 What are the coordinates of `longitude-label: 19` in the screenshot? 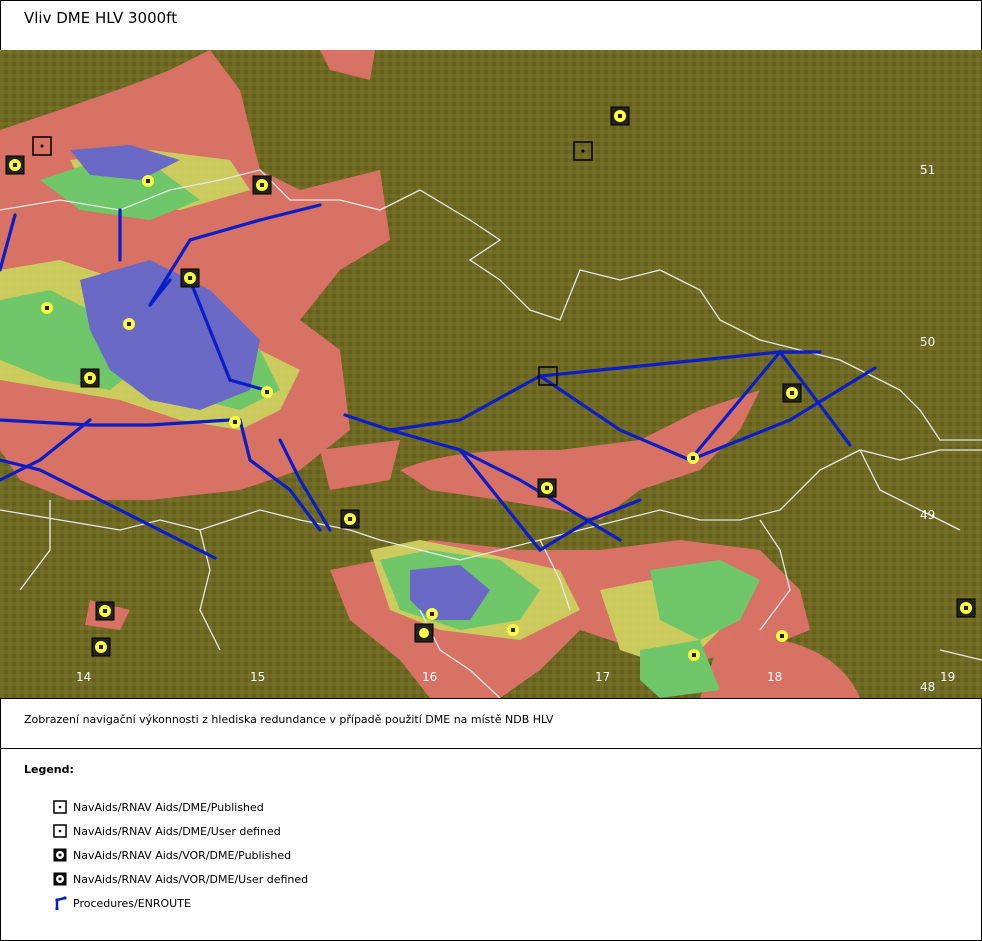 It's located at (947, 677).